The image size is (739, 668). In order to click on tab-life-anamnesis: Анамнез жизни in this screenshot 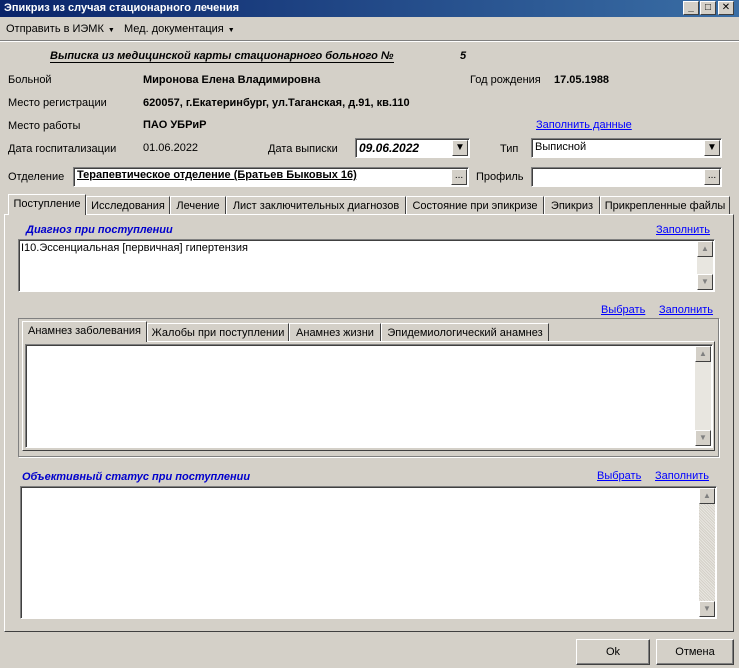, I will do `click(335, 332)`.